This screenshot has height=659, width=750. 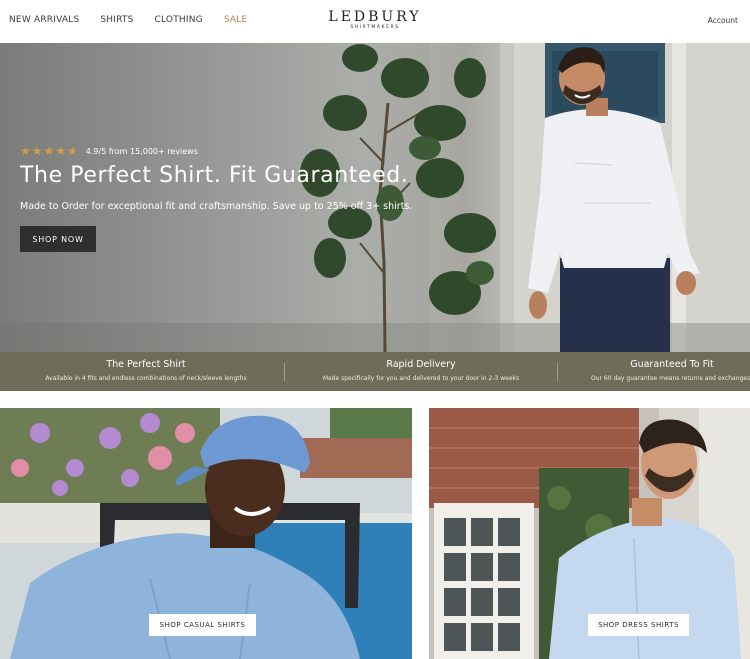 What do you see at coordinates (723, 20) in the screenshot?
I see `account-link: Account` at bounding box center [723, 20].